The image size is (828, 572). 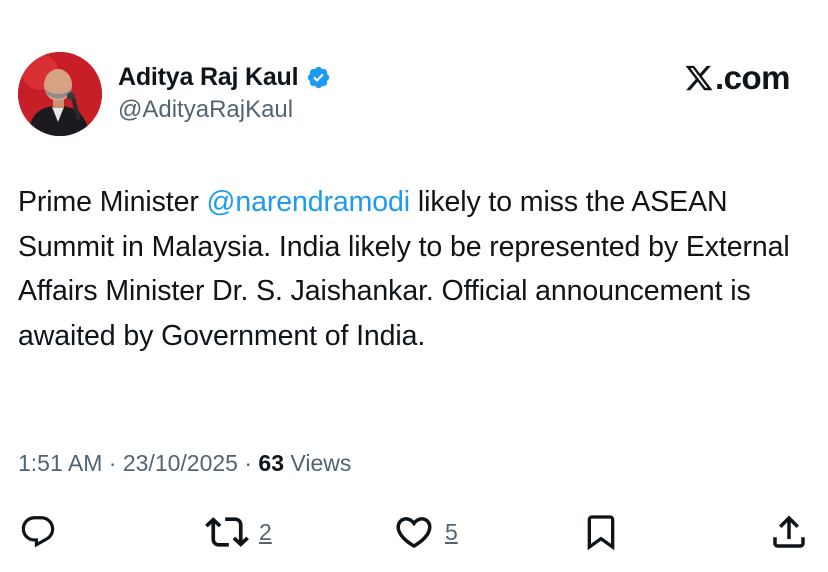 I want to click on author-display-name: Aditya Raj Kaul, so click(x=208, y=77).